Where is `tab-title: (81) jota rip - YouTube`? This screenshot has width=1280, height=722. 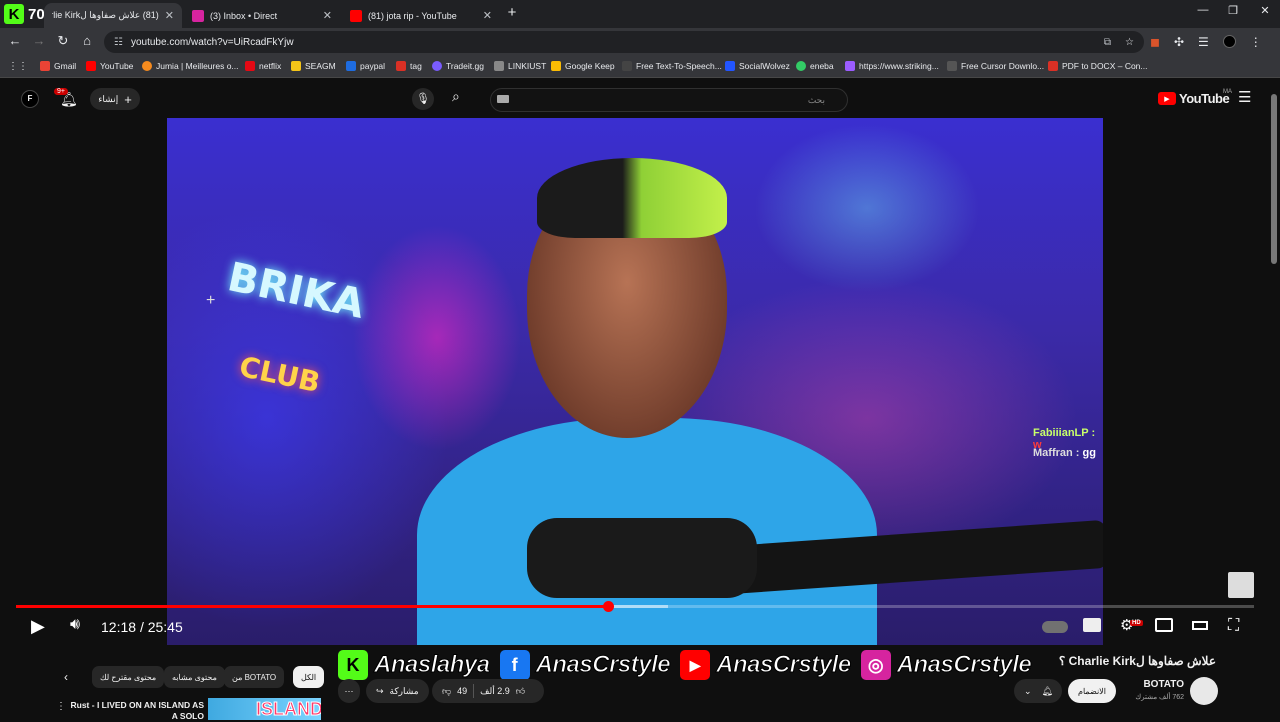 tab-title: (81) jota rip - YouTube is located at coordinates (412, 15).